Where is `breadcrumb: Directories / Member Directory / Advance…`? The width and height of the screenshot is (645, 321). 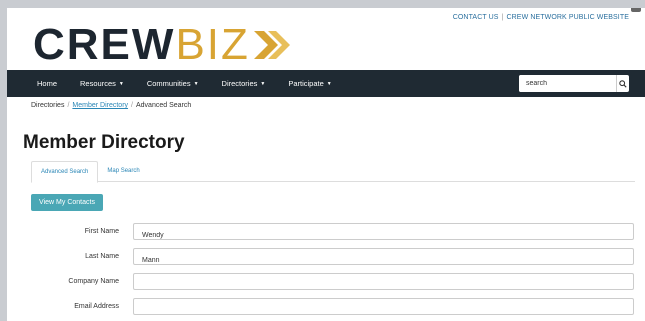
breadcrumb: Directories / Member Directory / Advance… is located at coordinates (111, 105).